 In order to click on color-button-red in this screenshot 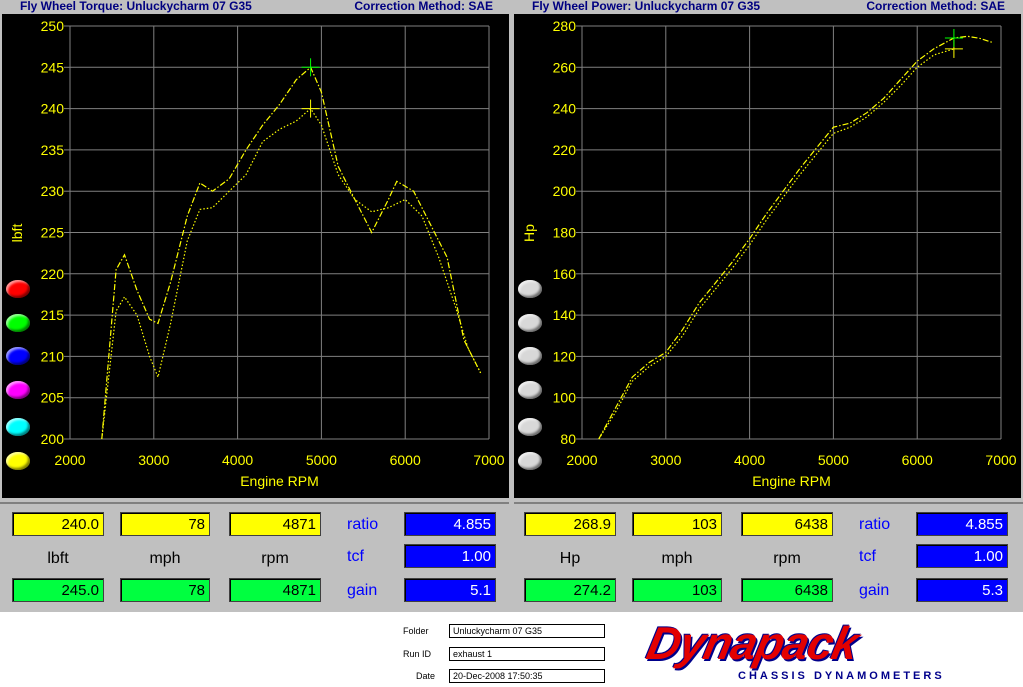, I will do `click(18, 289)`.